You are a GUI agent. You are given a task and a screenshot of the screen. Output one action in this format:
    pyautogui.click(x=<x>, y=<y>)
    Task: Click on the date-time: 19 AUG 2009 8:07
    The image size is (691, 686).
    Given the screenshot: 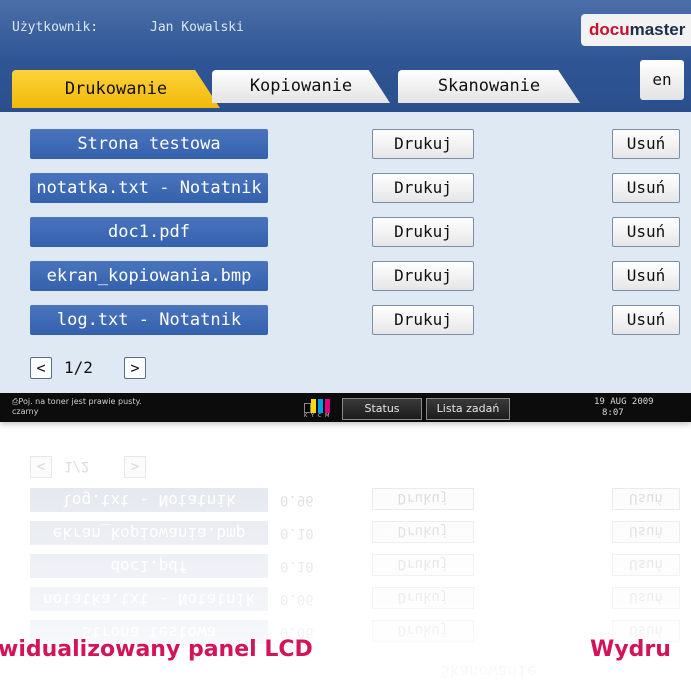 What is the action you would take?
    pyautogui.click(x=624, y=408)
    